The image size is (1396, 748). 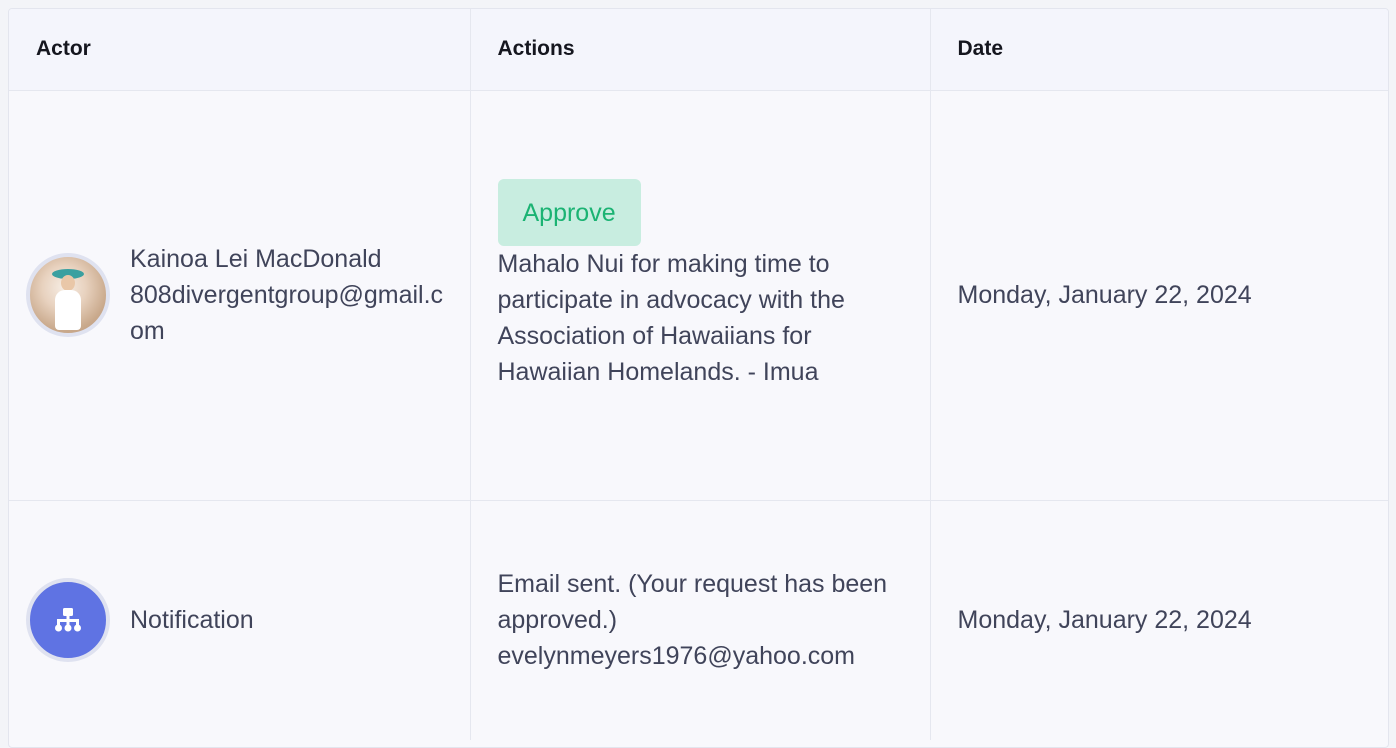 I want to click on approve-status-badge: Approve, so click(x=569, y=212).